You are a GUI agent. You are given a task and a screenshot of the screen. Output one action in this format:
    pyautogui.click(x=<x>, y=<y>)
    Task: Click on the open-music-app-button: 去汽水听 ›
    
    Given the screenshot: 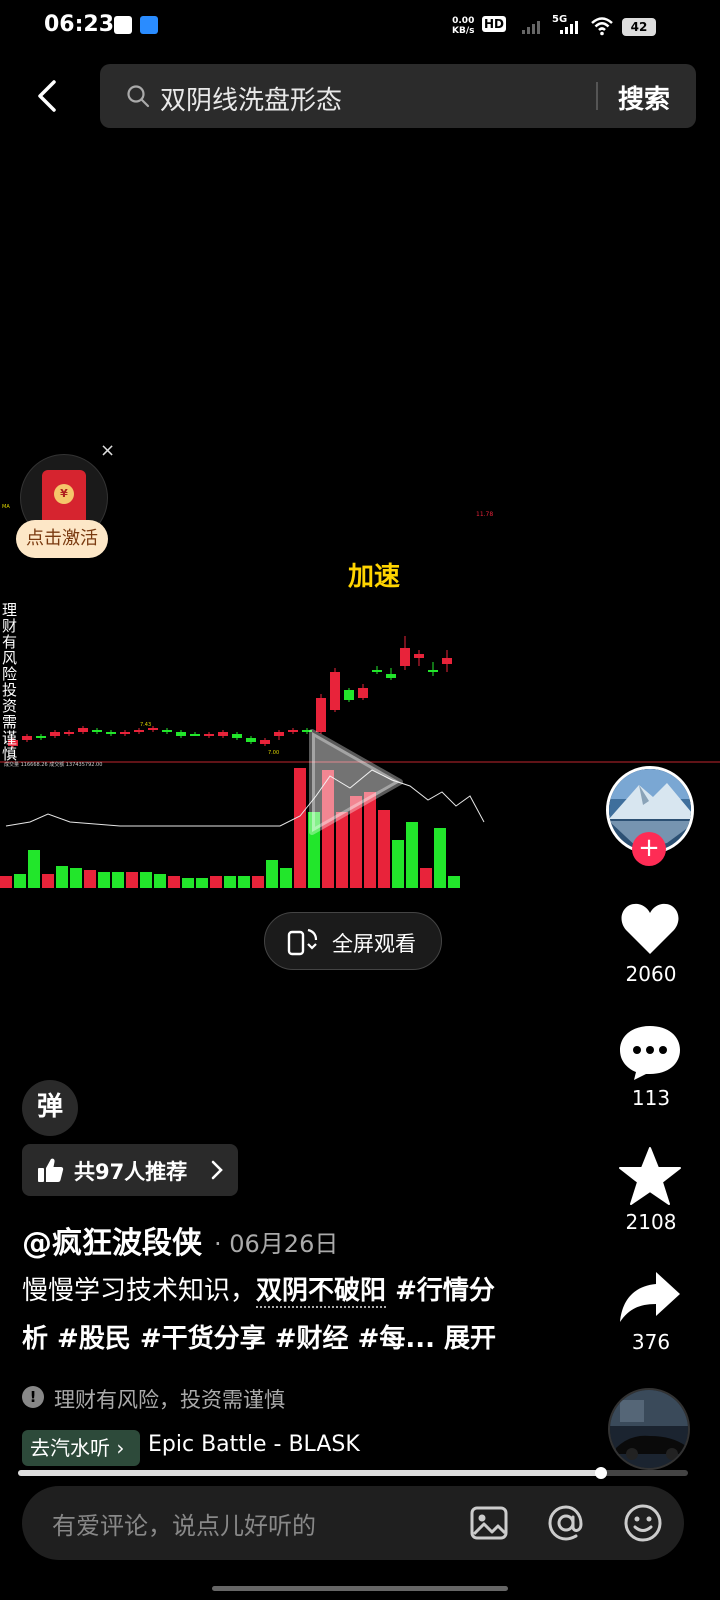 What is the action you would take?
    pyautogui.click(x=81, y=1448)
    